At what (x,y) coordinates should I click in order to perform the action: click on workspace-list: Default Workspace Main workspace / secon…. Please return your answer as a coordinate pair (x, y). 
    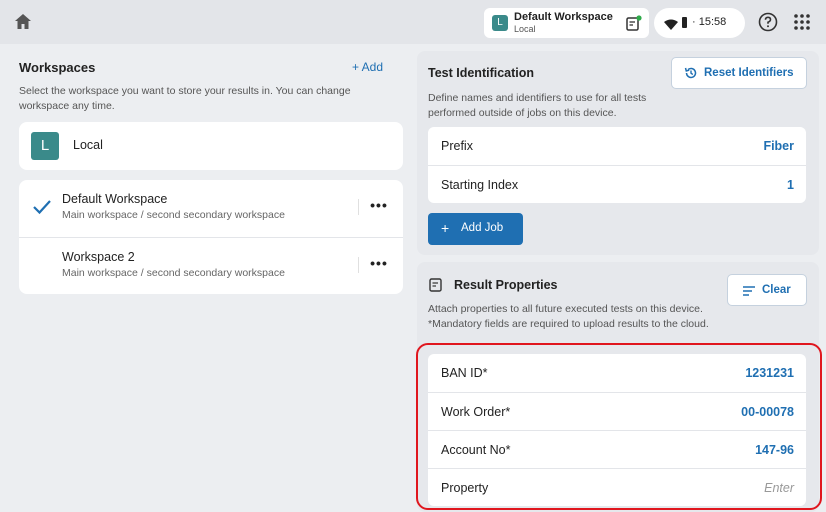
    Looking at the image, I should click on (211, 237).